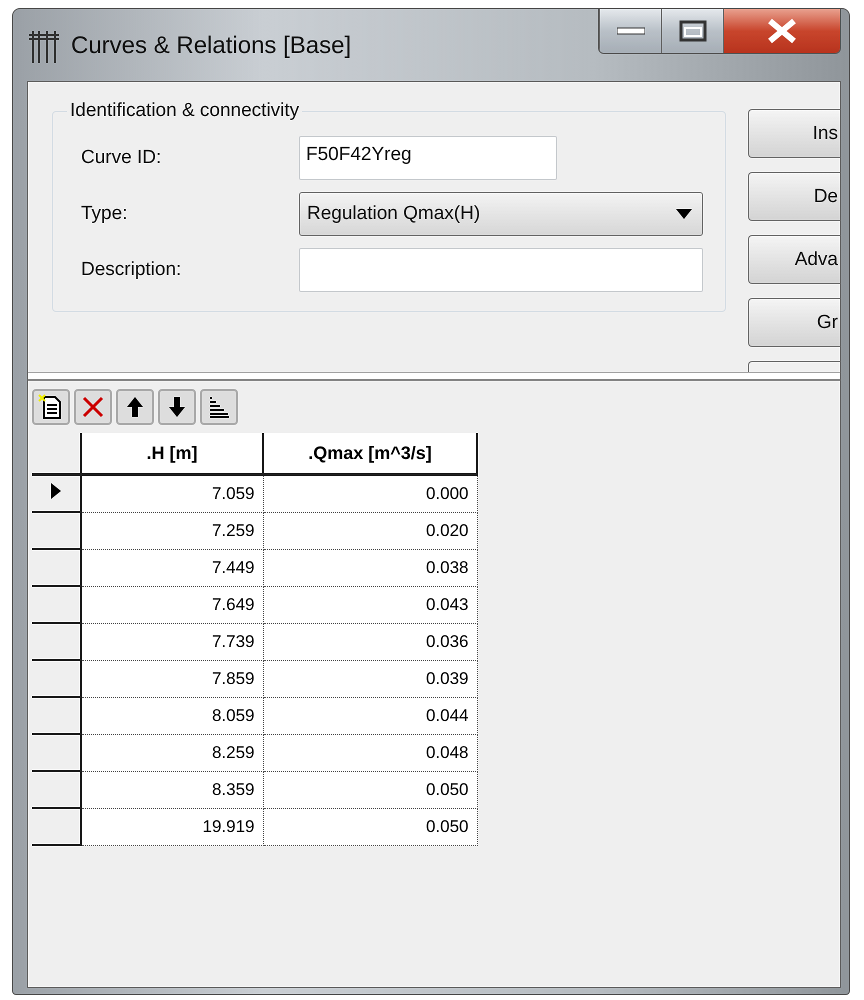 The height and width of the screenshot is (1000, 864). What do you see at coordinates (794, 197) in the screenshot?
I see `side-button: De` at bounding box center [794, 197].